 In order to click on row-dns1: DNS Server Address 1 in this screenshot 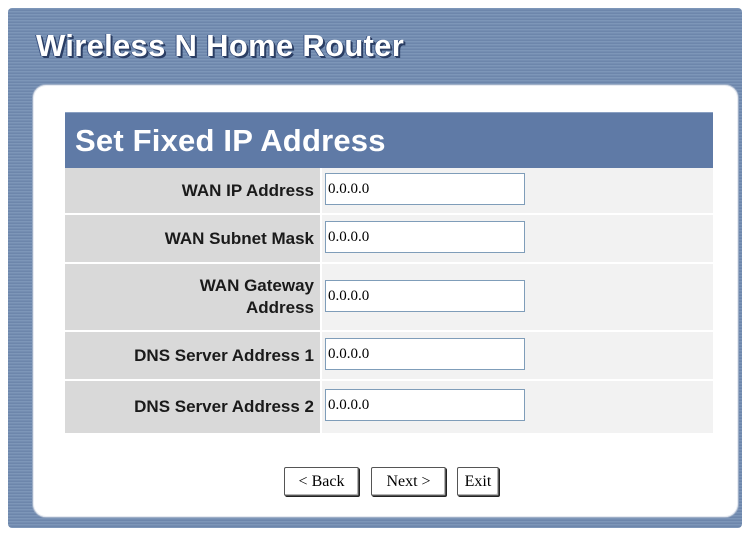, I will do `click(389, 356)`.